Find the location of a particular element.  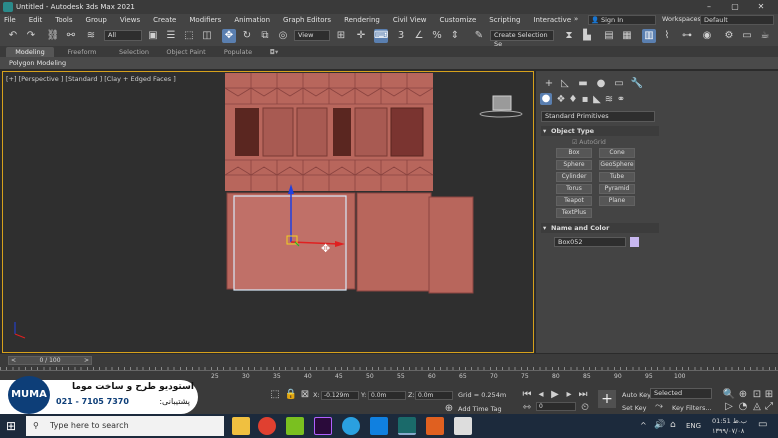

modify-tab-icon: ◺ is located at coordinates (565, 84).